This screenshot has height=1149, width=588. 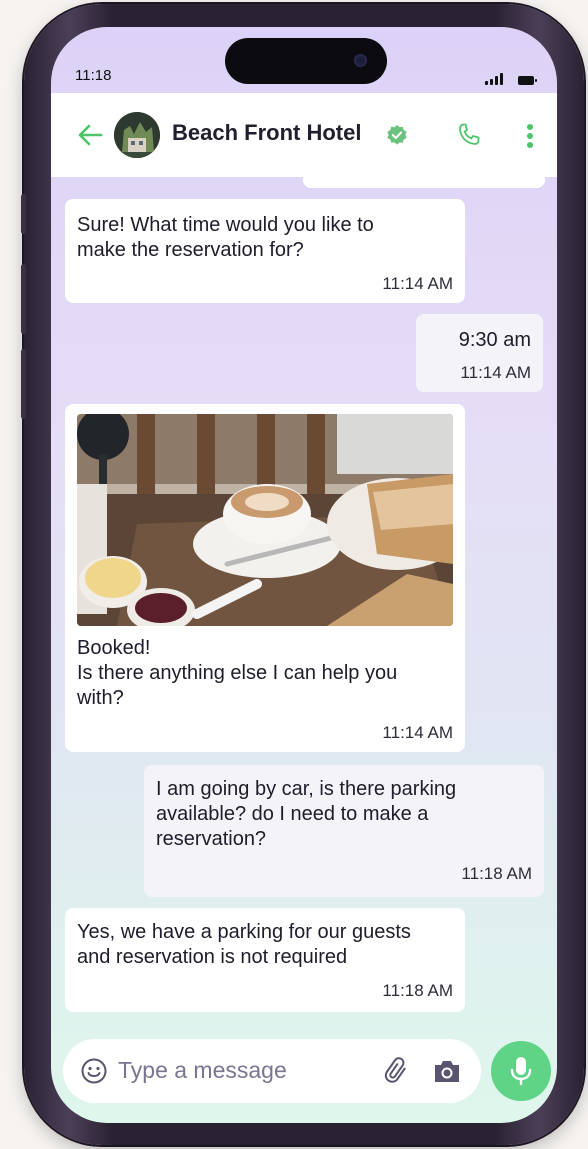 What do you see at coordinates (93, 75) in the screenshot?
I see `status-time: 11:18` at bounding box center [93, 75].